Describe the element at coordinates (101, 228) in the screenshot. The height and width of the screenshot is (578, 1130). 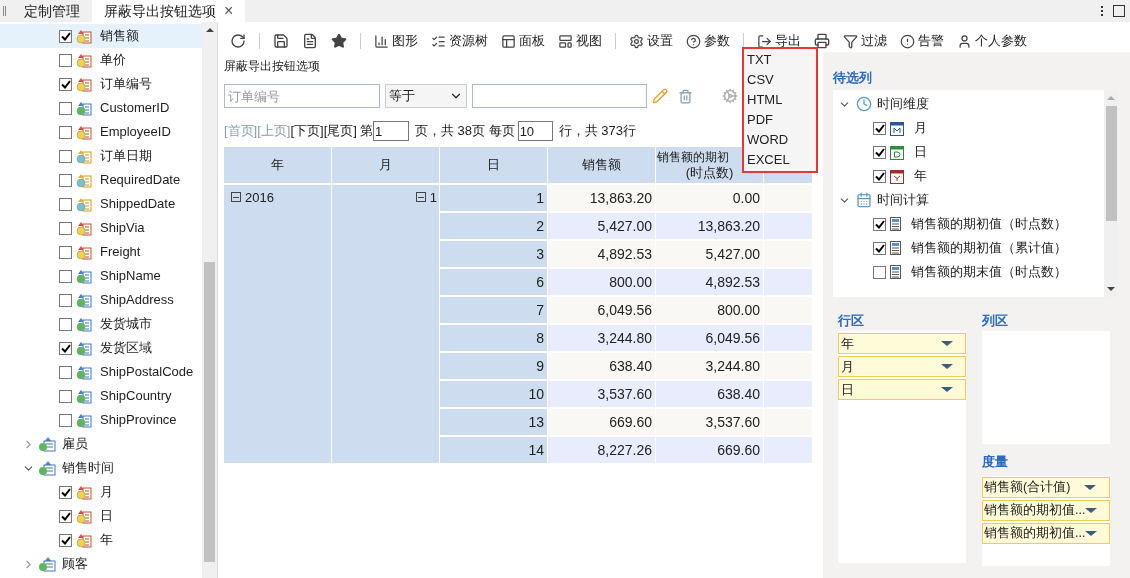
I see `tree-item: ShipVia` at that location.